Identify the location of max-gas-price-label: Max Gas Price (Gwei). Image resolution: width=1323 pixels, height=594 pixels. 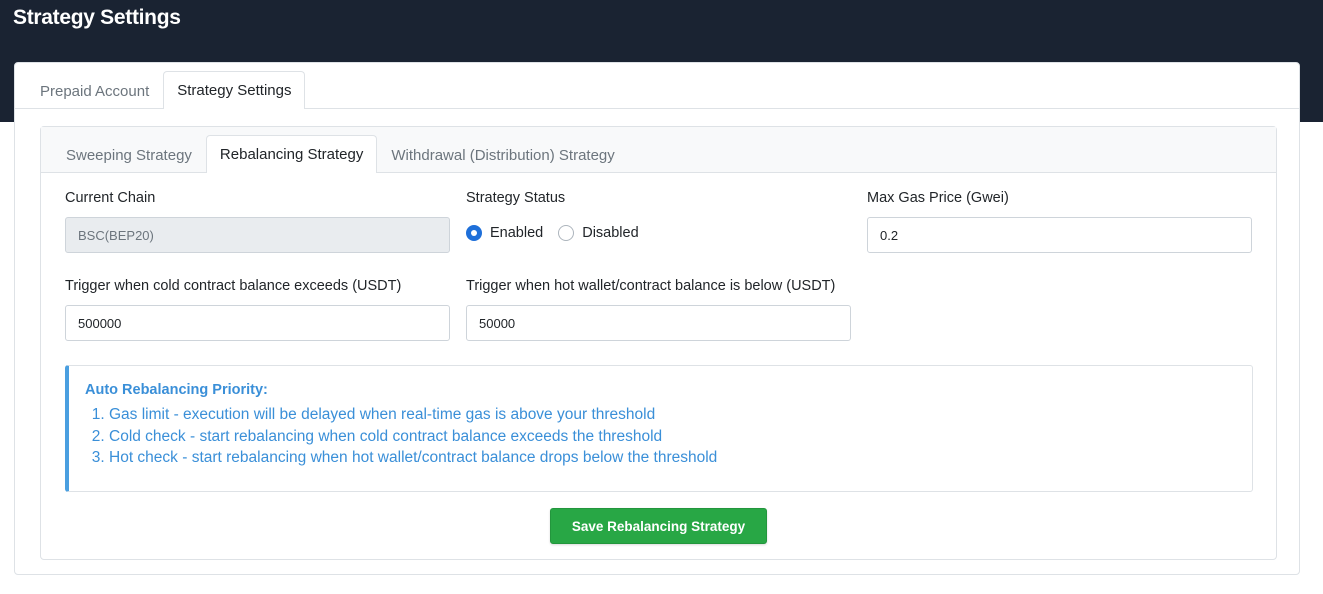
(938, 198).